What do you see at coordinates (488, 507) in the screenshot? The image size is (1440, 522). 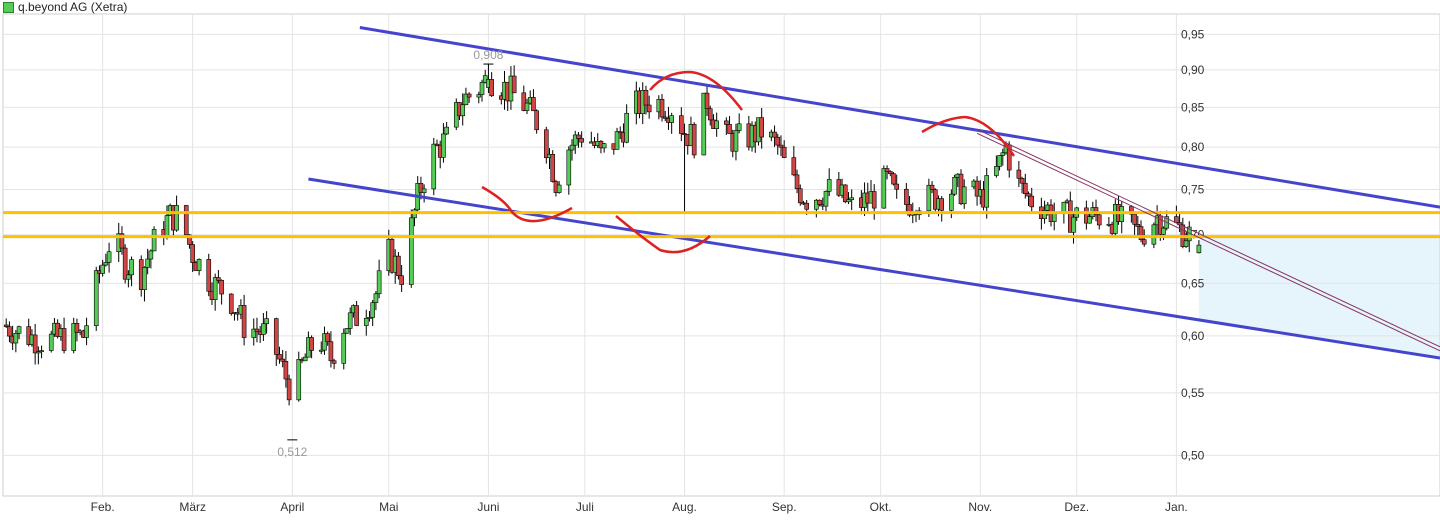 I see `x-tick-label: Juni` at bounding box center [488, 507].